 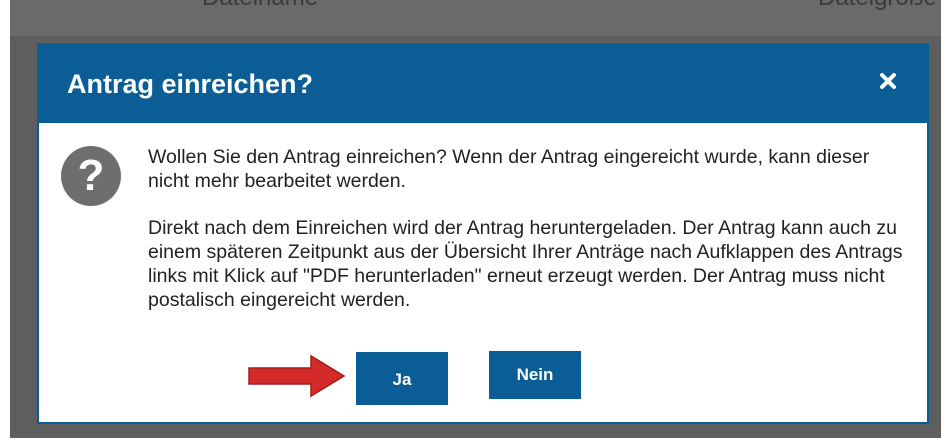 I want to click on close-icon, so click(x=888, y=81).